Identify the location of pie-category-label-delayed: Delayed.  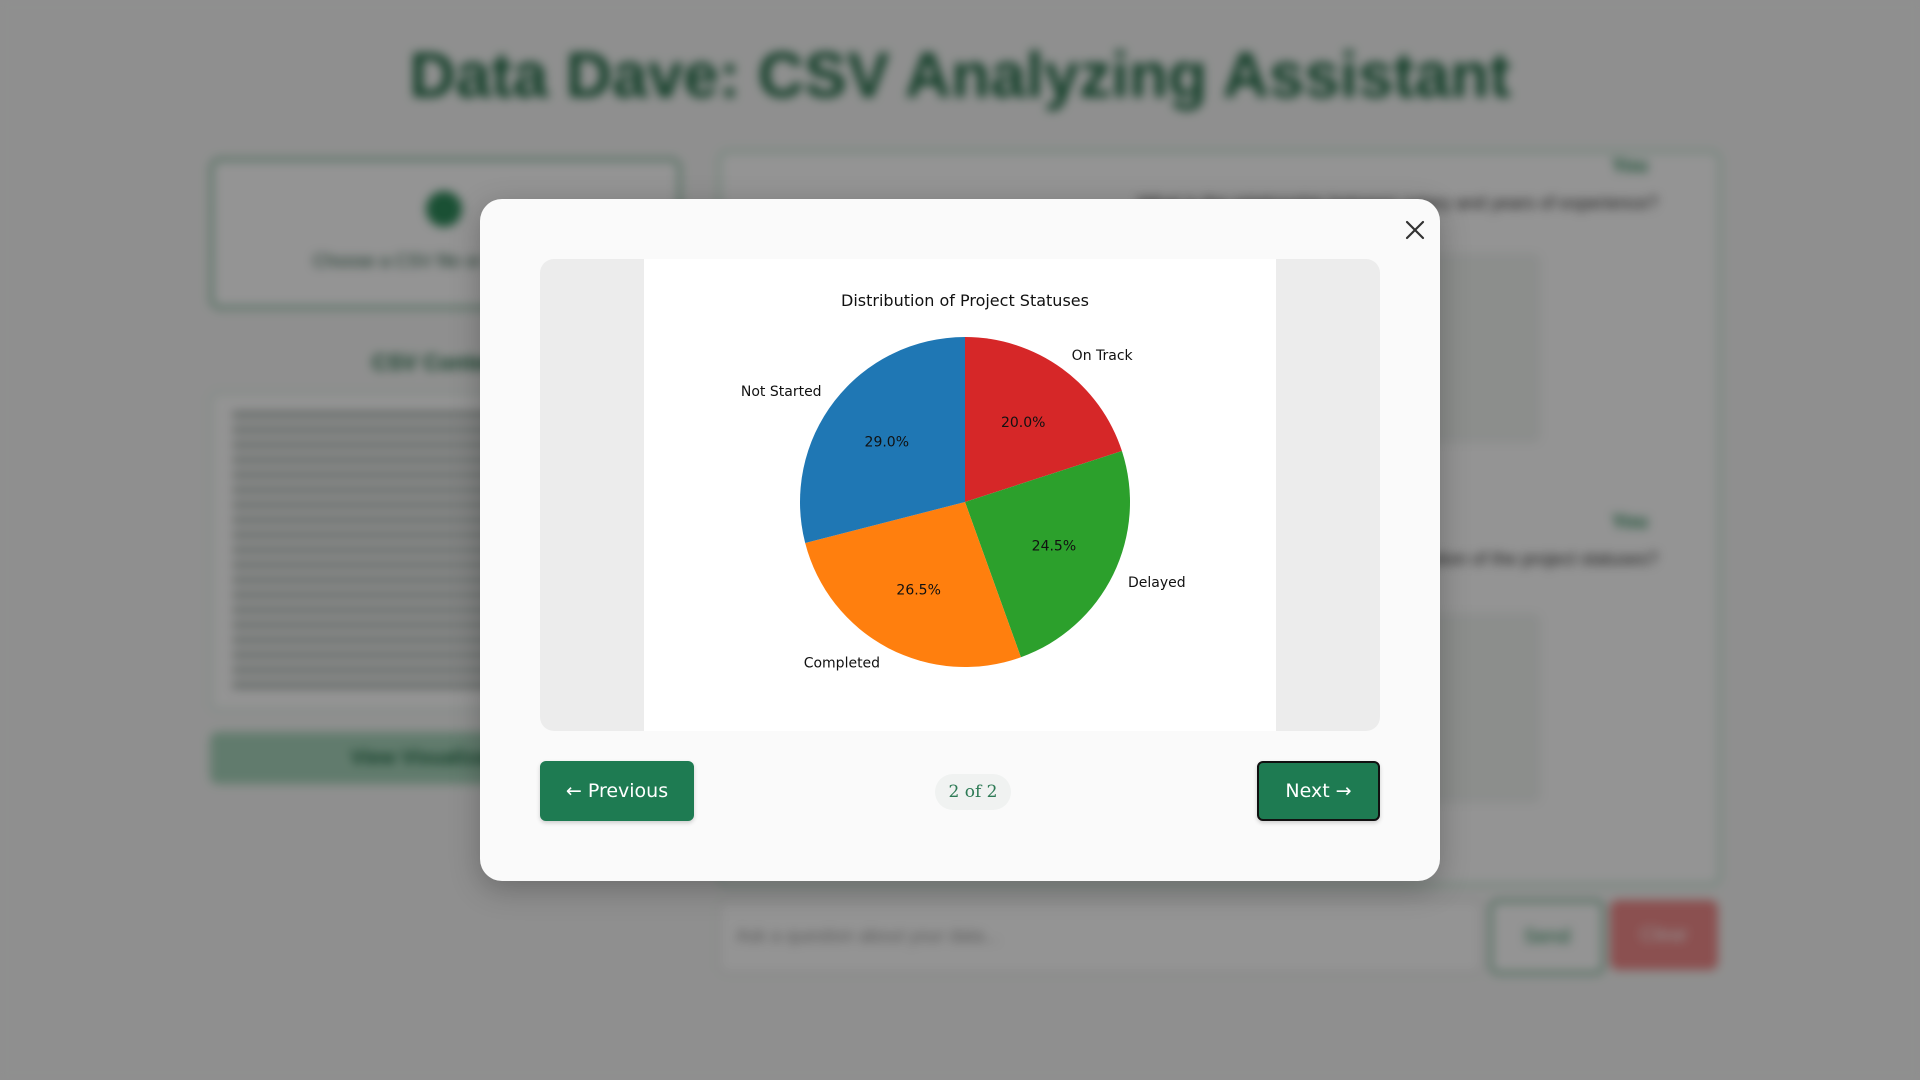
(1157, 583).